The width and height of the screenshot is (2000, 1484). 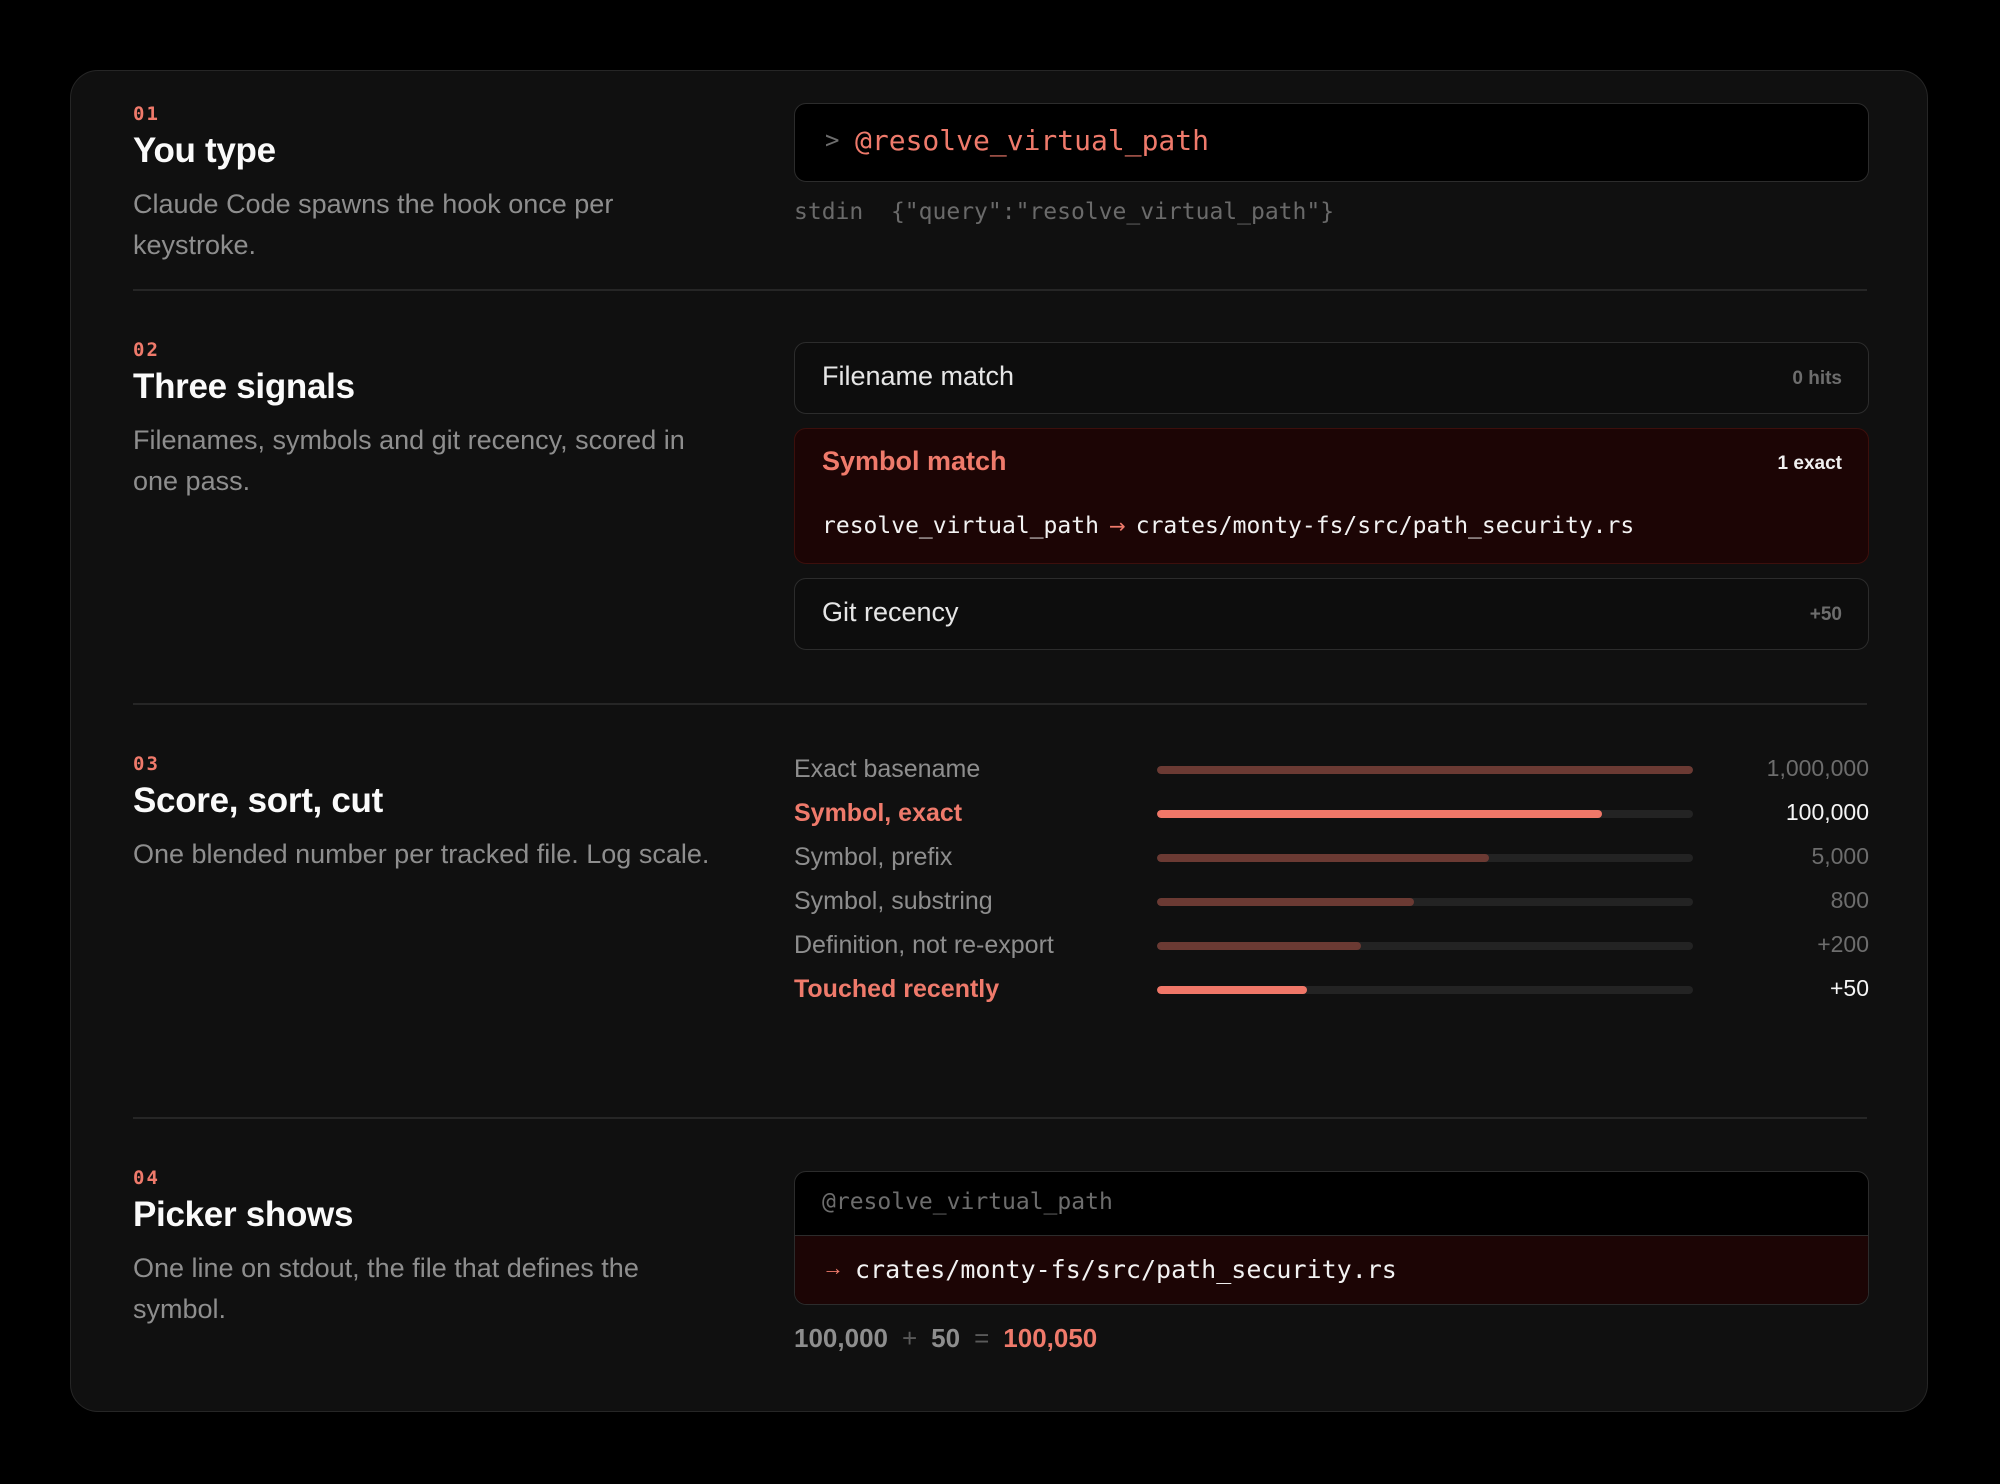 I want to click on result-file-path: crates/monty-fs/src/path_security.rs, so click(x=1126, y=1269).